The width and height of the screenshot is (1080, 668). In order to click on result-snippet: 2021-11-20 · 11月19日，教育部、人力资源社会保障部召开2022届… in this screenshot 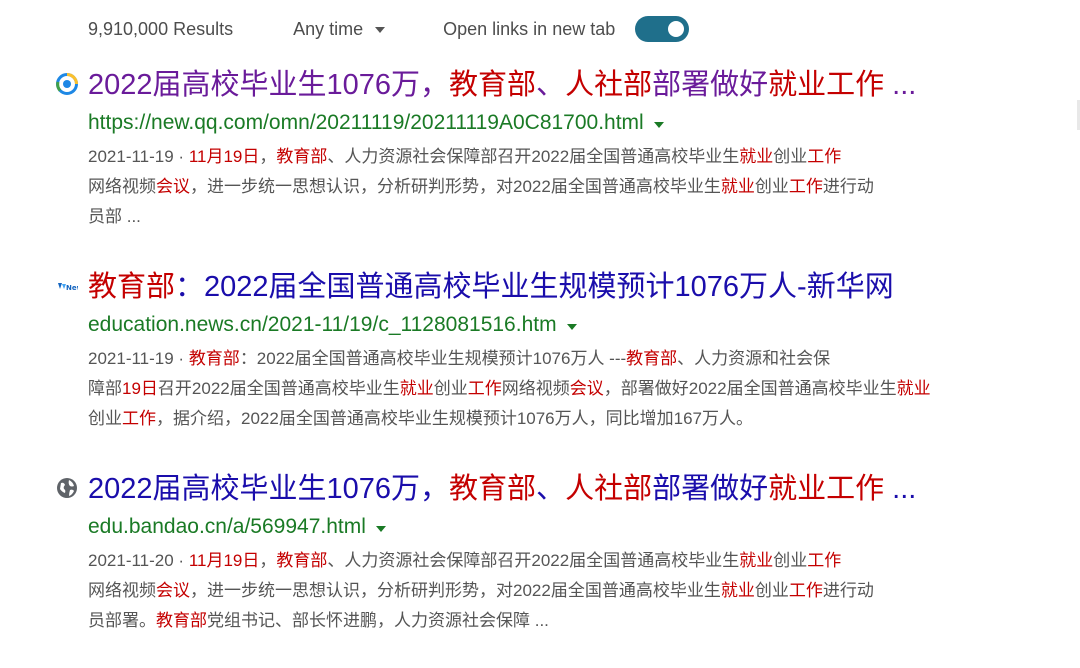, I will do `click(548, 591)`.